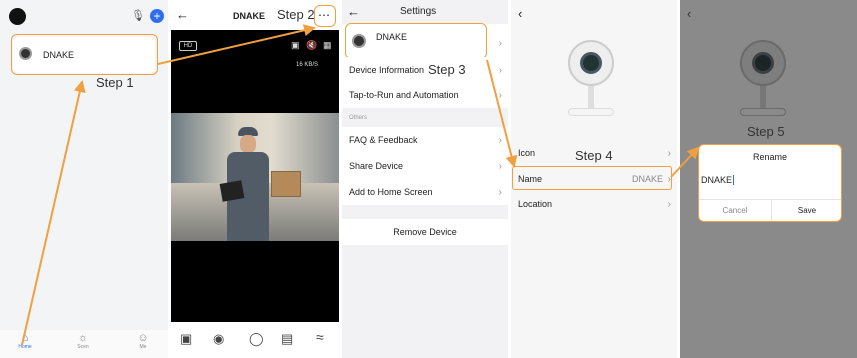 This screenshot has width=857, height=358. I want to click on settings-item-share: Share Device ›, so click(425, 166).